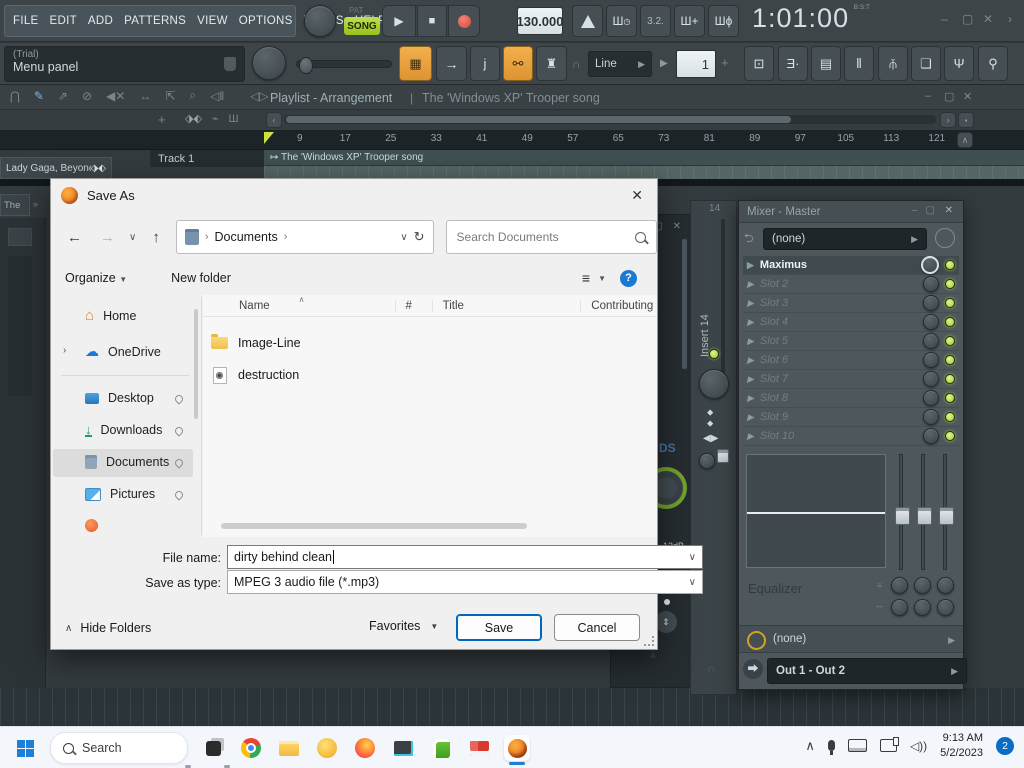 Image resolution: width=1024 pixels, height=768 pixels. I want to click on main-volume-knob, so click(269, 63).